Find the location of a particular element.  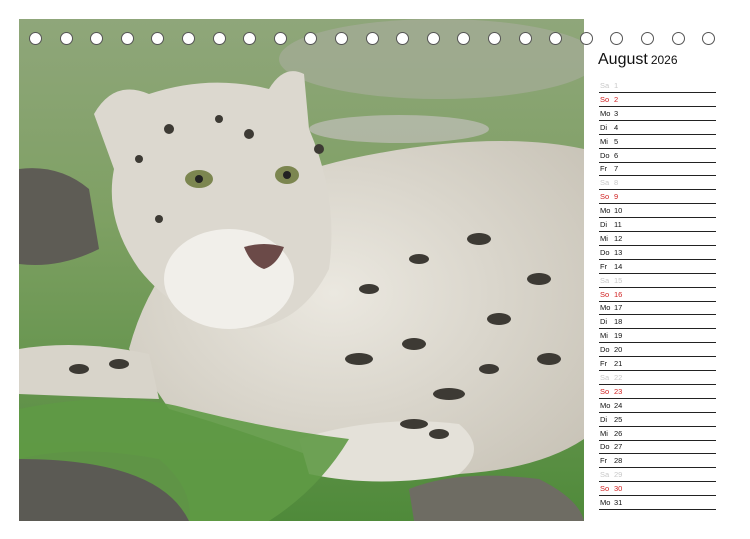

day-number: 31 is located at coordinates (618, 502).